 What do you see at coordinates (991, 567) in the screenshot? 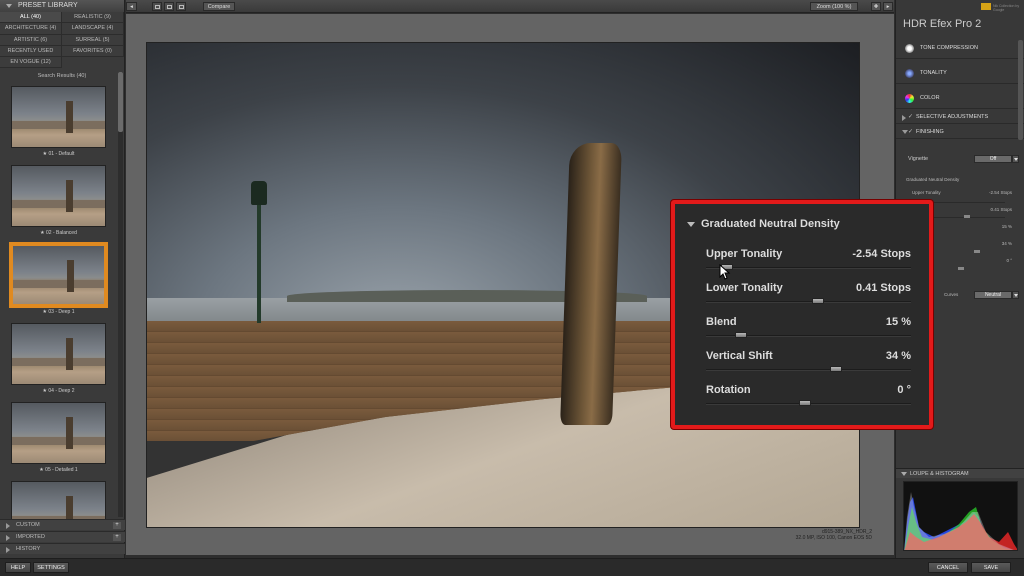
I see `save-button: SAVE` at bounding box center [991, 567].